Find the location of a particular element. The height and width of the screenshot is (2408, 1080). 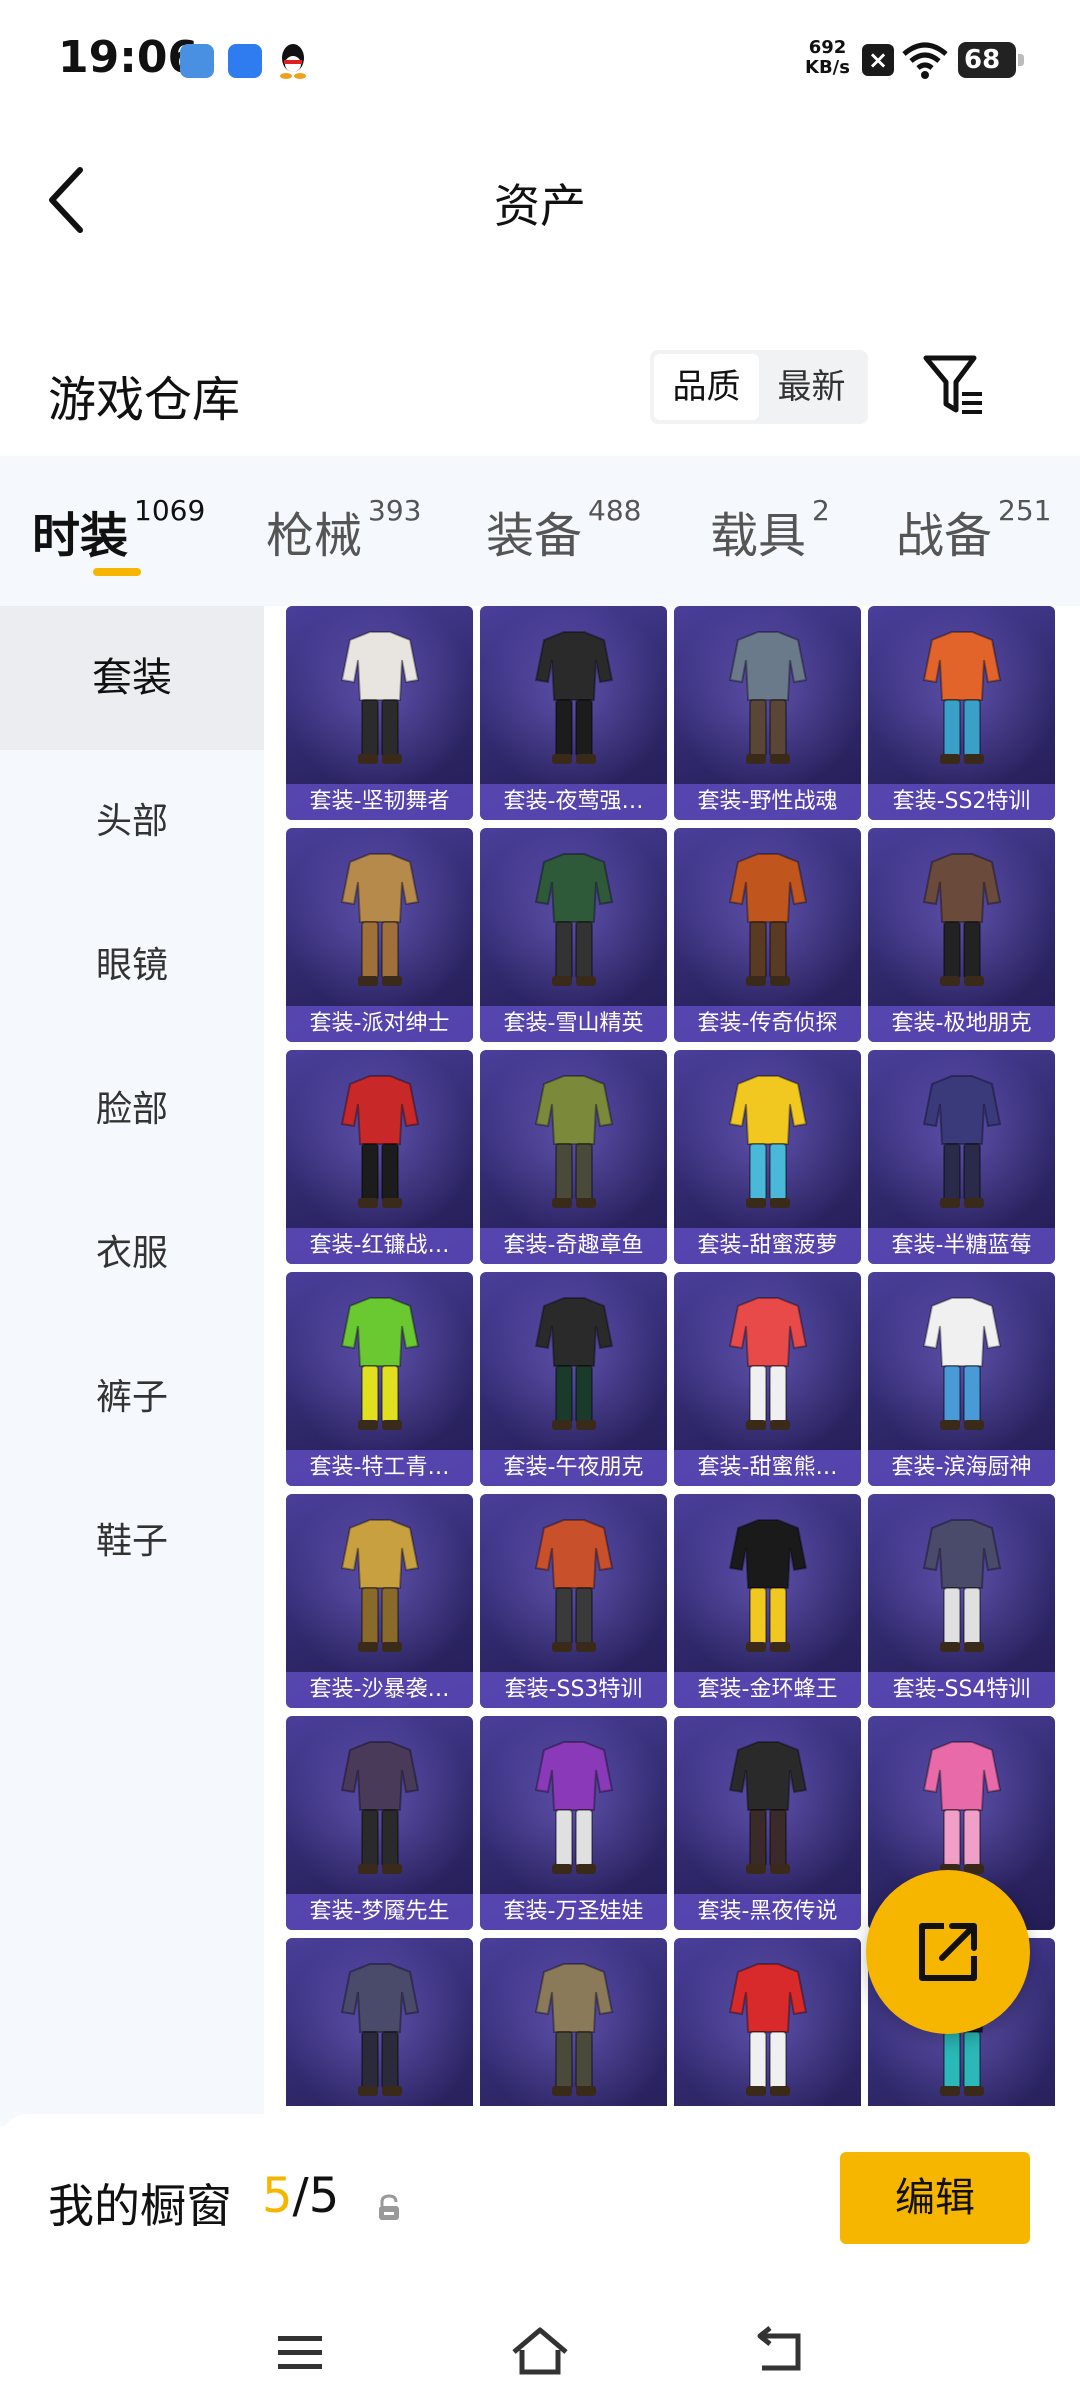

item-name: 套装-半糖蓝莓 is located at coordinates (961, 1246).